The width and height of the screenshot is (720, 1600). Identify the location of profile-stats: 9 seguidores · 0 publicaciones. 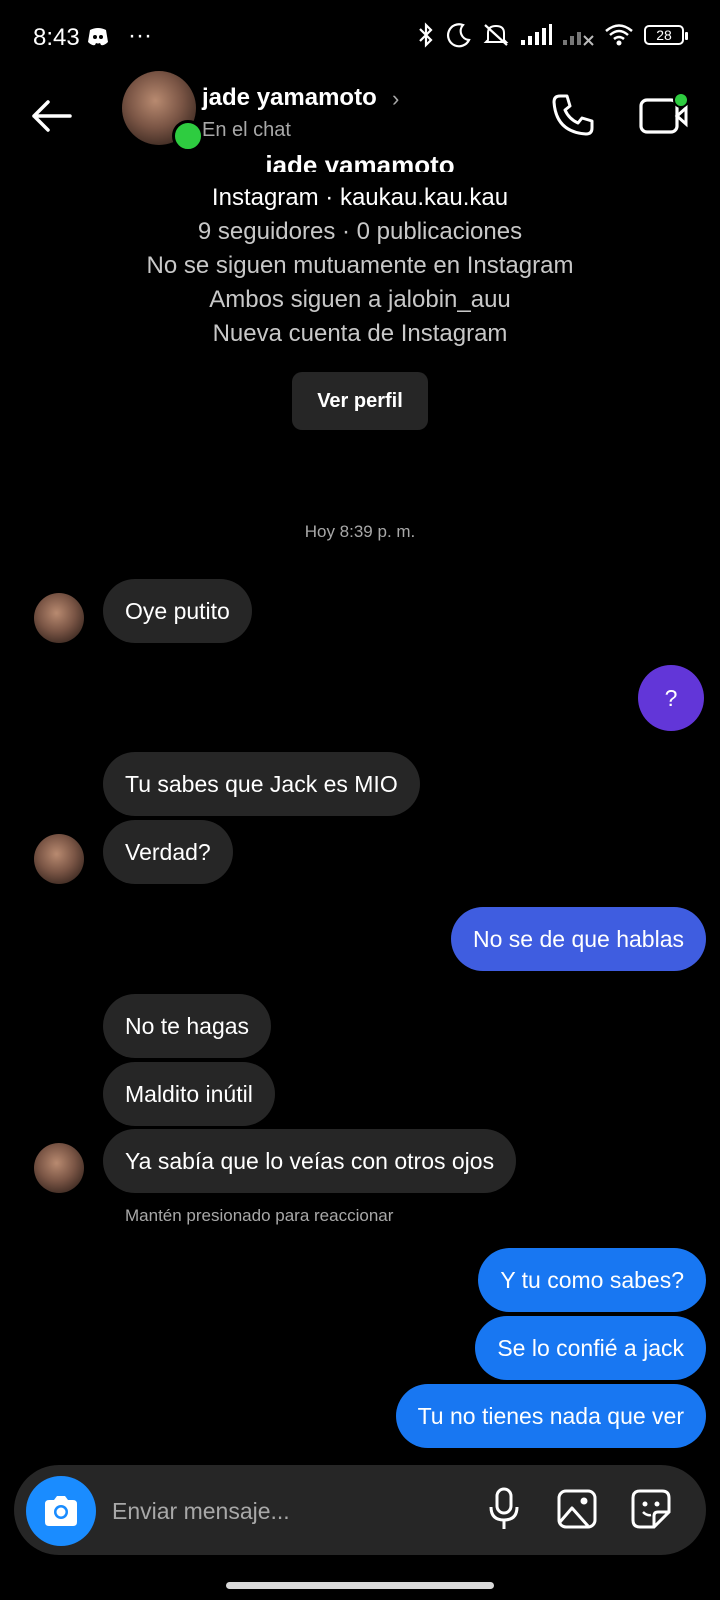
(360, 231).